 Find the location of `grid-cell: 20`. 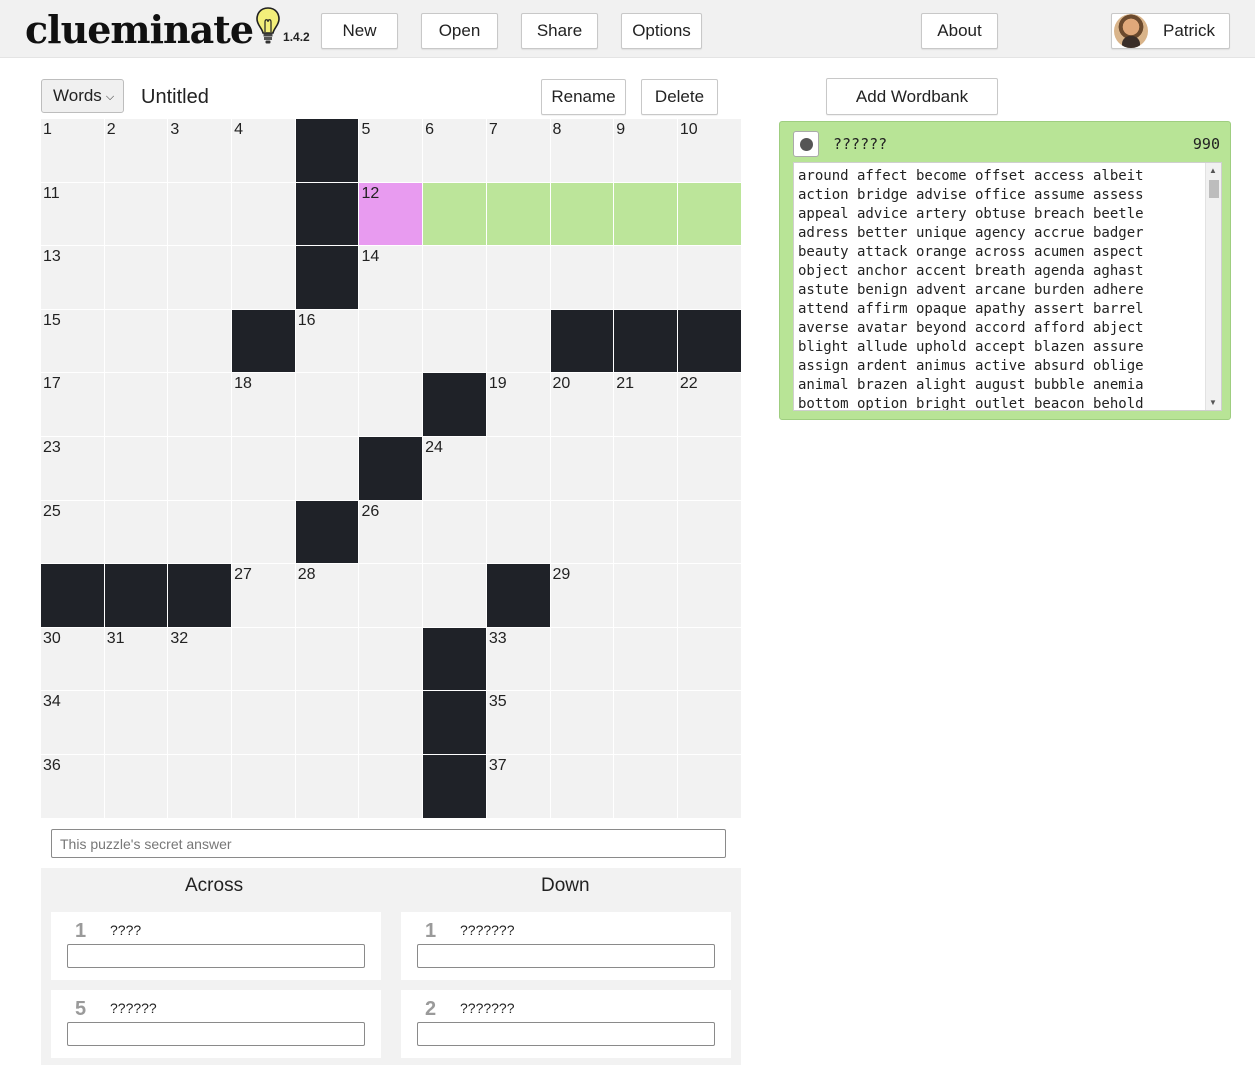

grid-cell: 20 is located at coordinates (582, 405).